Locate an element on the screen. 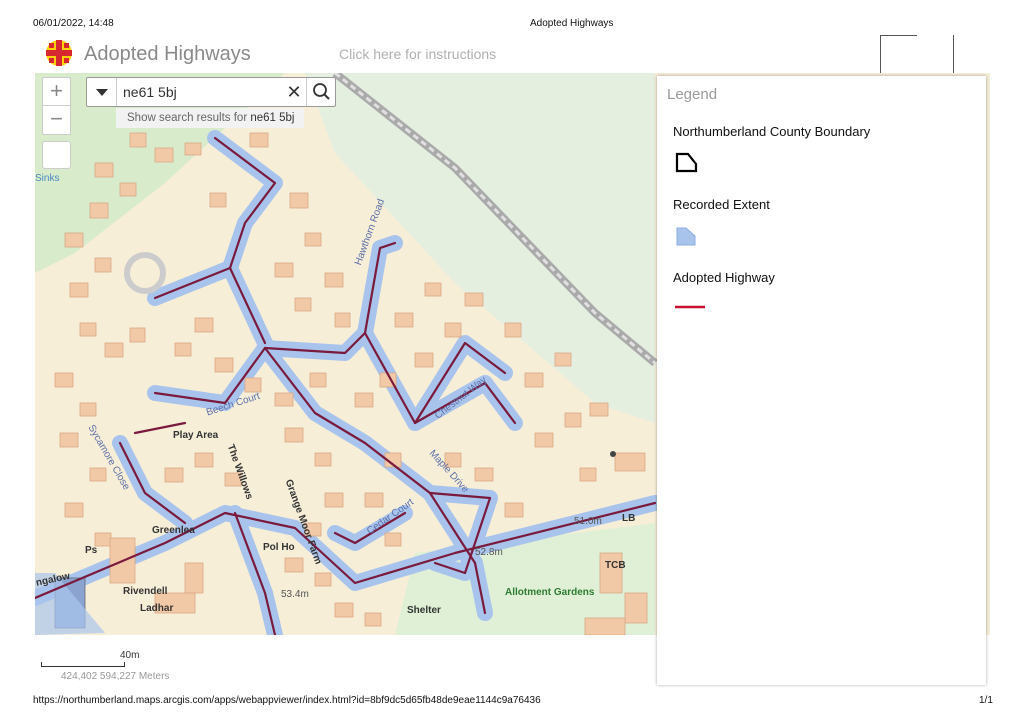 This screenshot has height=724, width=1024. app-title: Adopted Highways is located at coordinates (167, 54).